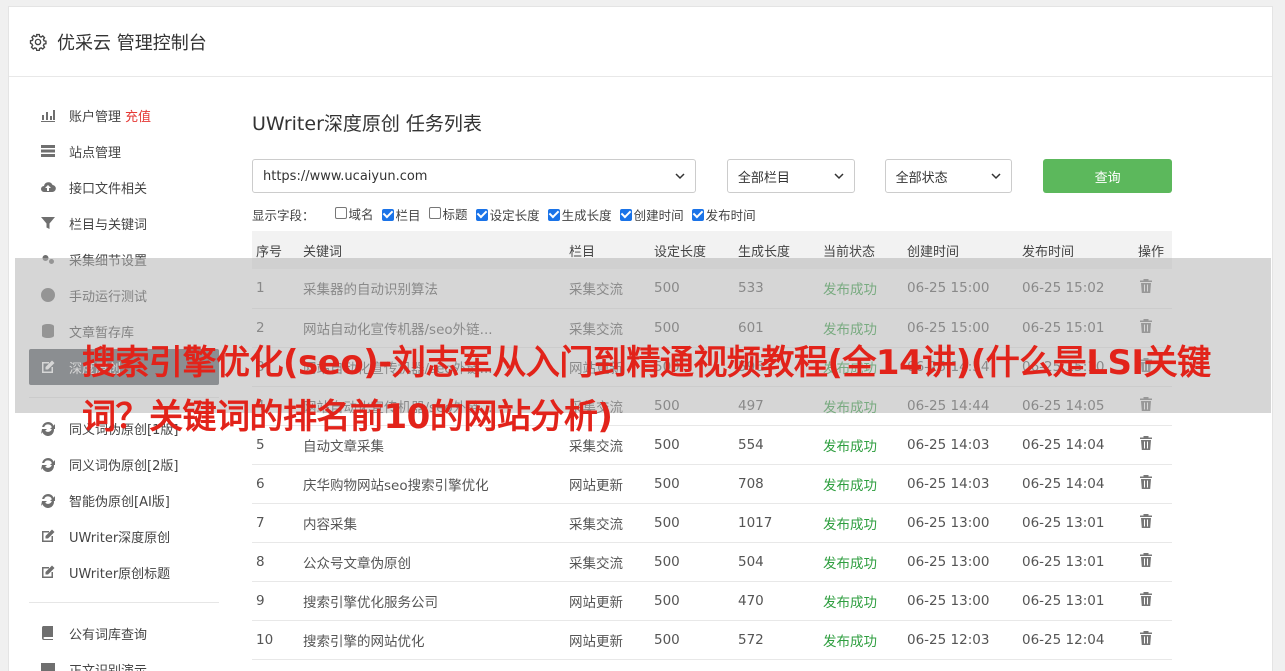 Image resolution: width=1285 pixels, height=671 pixels. I want to click on query-button: 查询, so click(1107, 176).